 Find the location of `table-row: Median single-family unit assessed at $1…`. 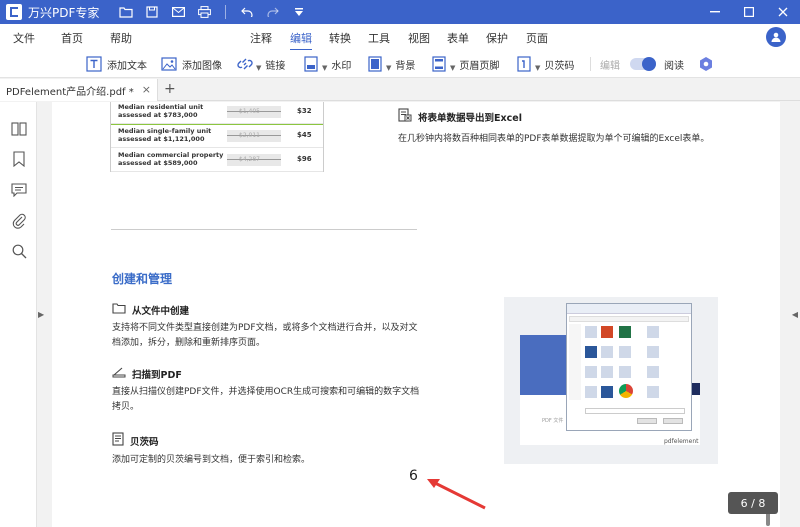

table-row: Median single-family unit assessed at $1… is located at coordinates (217, 137).